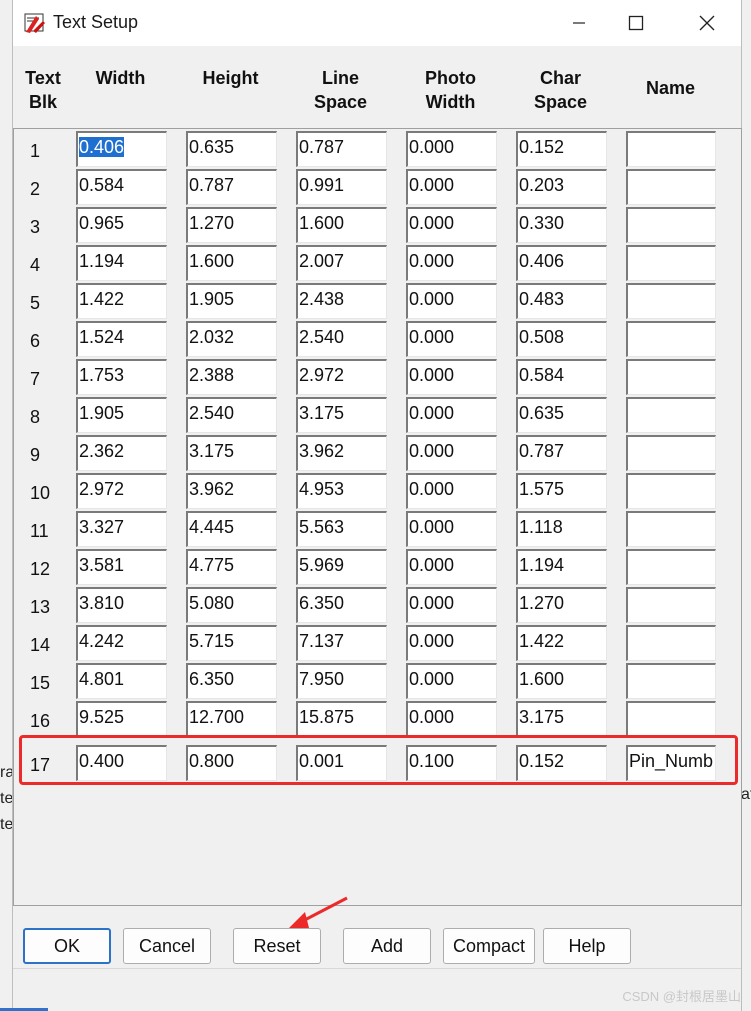 Image resolution: width=751 pixels, height=1011 pixels. I want to click on cell-width-input: 4.801, so click(121, 681).